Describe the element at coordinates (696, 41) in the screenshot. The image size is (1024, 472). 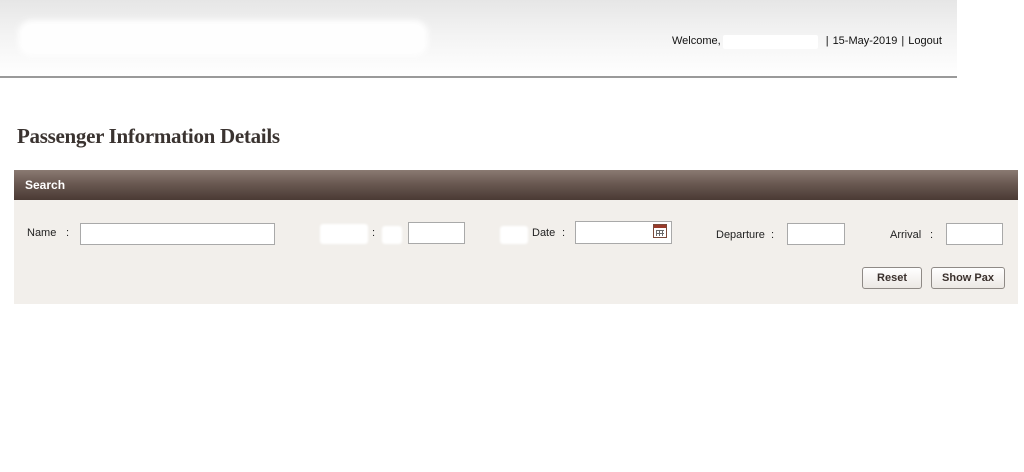
I see `welcome-label: Welcome,` at that location.